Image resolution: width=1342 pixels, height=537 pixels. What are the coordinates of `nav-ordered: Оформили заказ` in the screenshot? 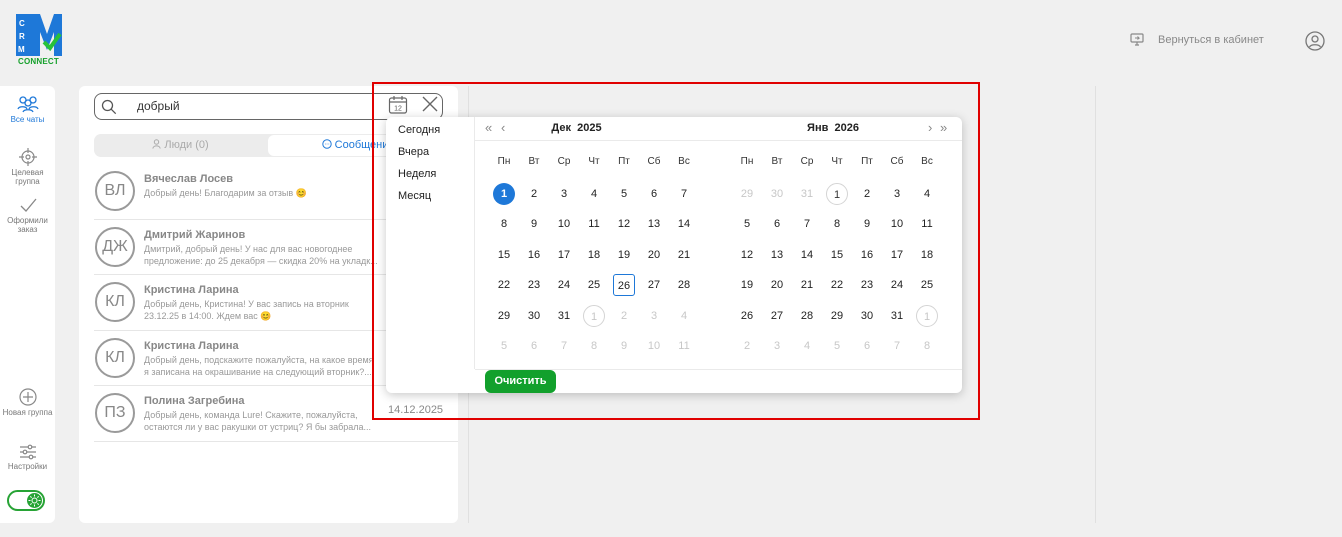 It's located at (27, 216).